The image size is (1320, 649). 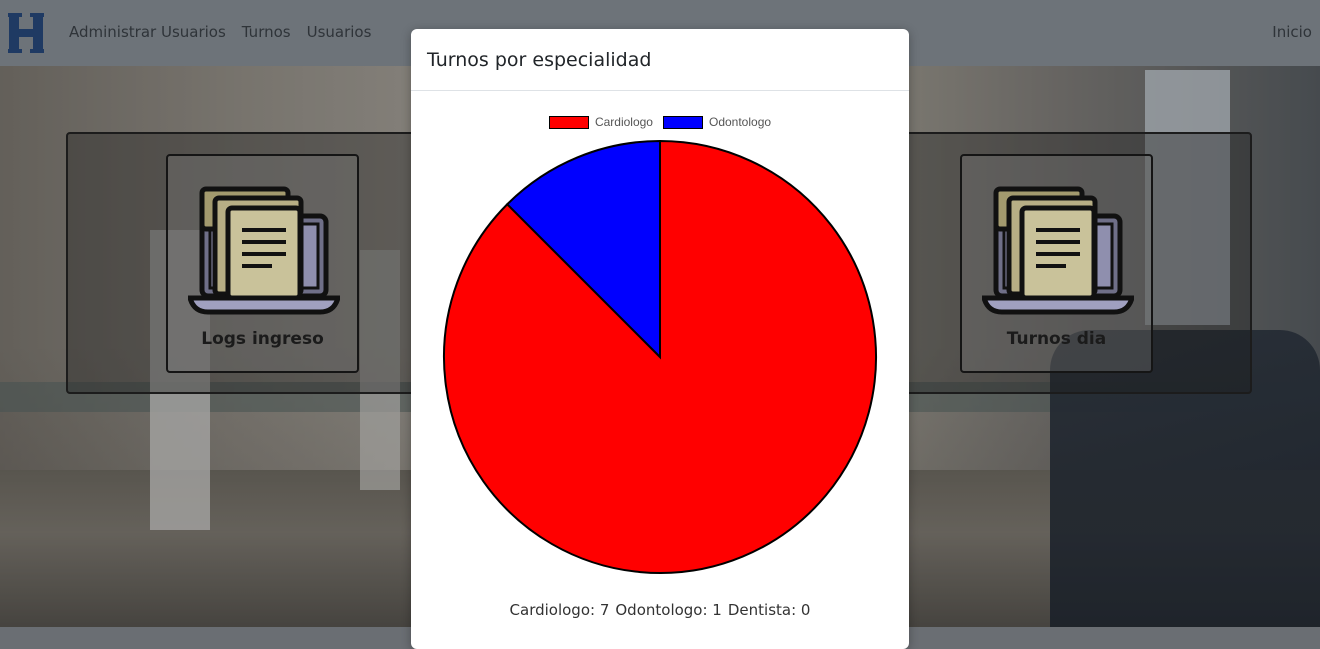 I want to click on nav-link-usuarios: Usuarios, so click(x=339, y=32).